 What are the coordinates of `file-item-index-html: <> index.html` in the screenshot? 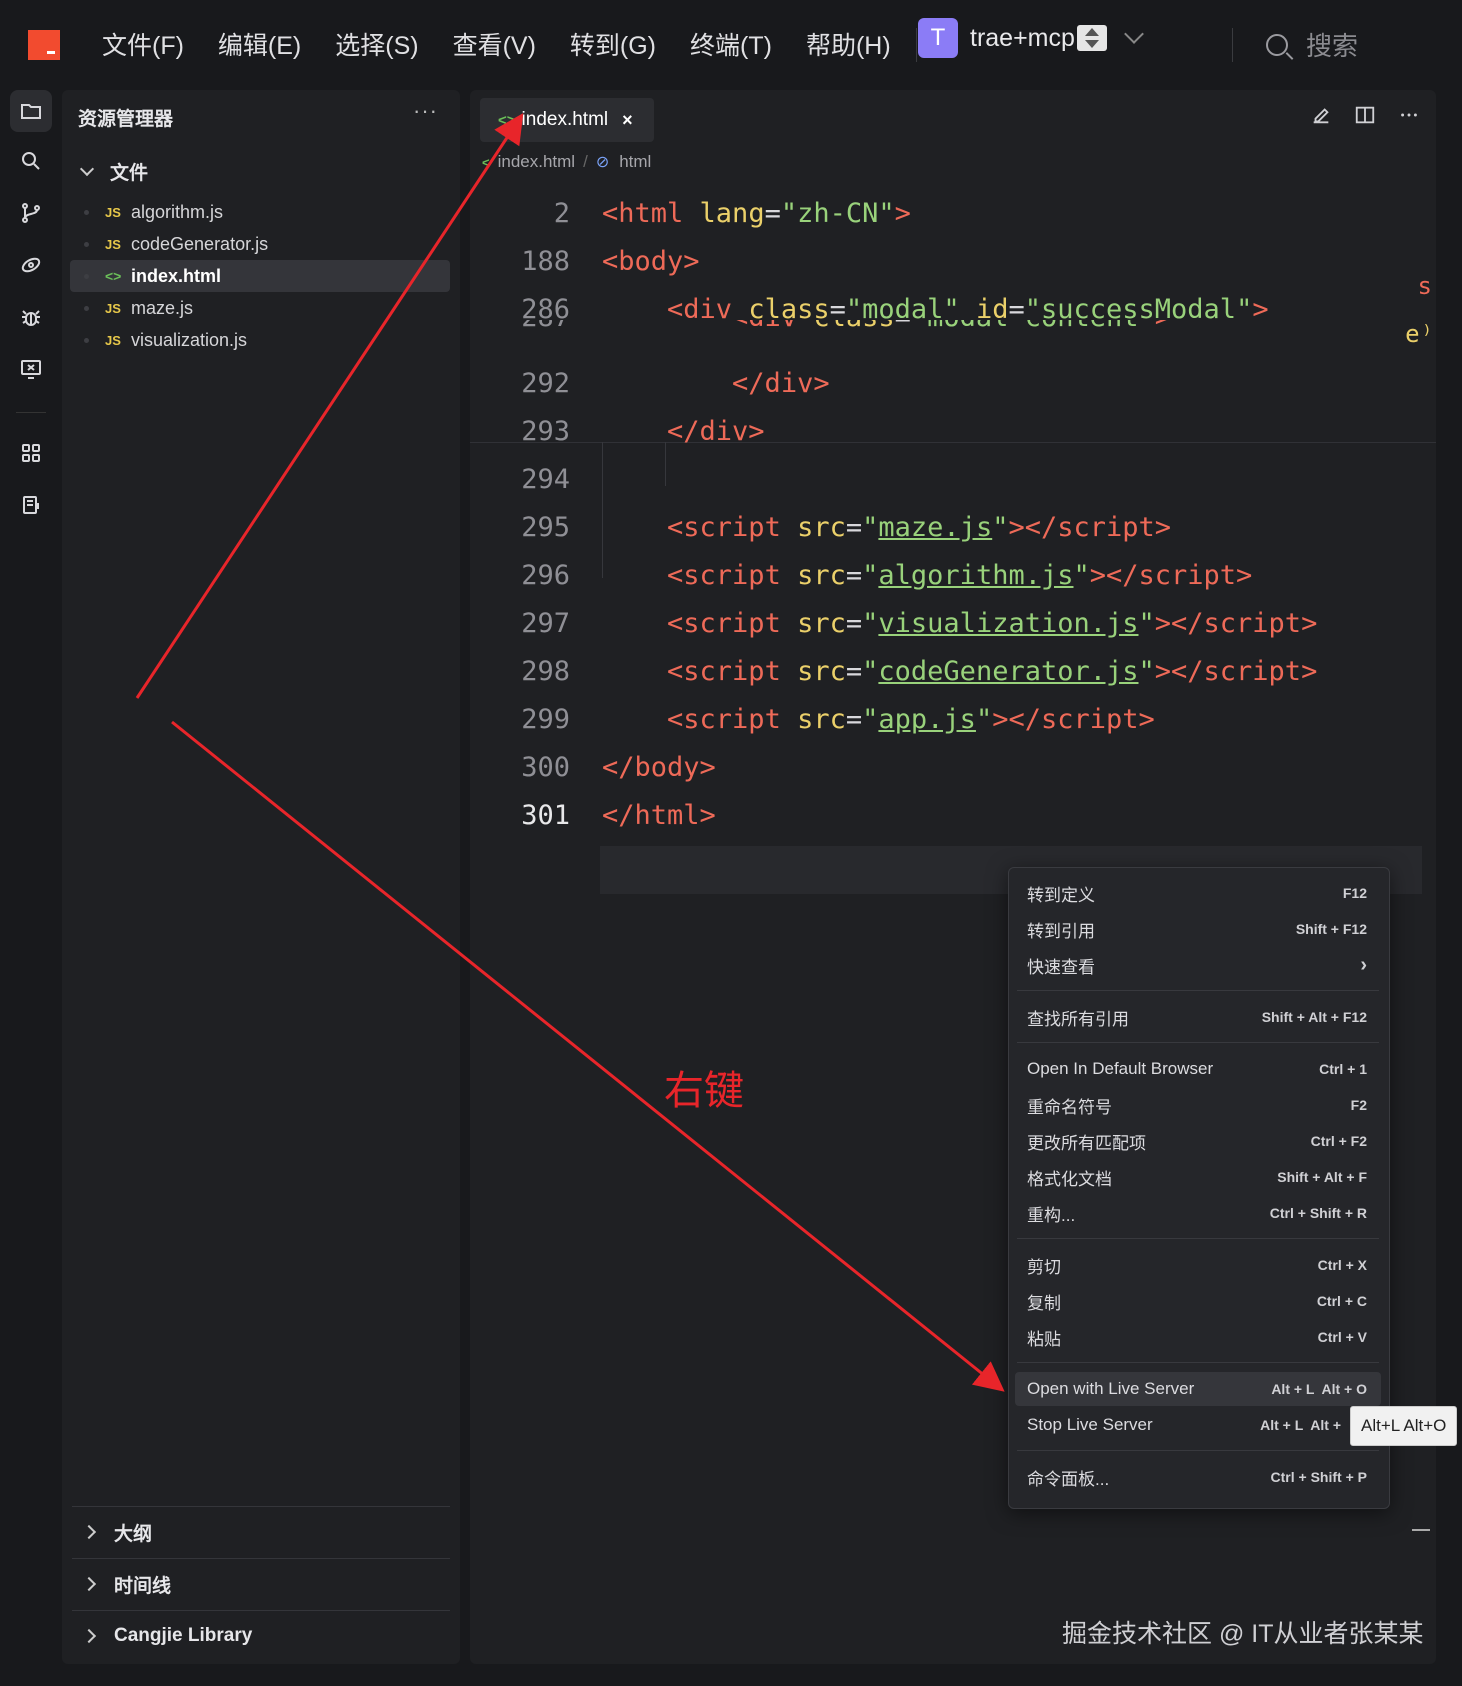 It's located at (260, 276).